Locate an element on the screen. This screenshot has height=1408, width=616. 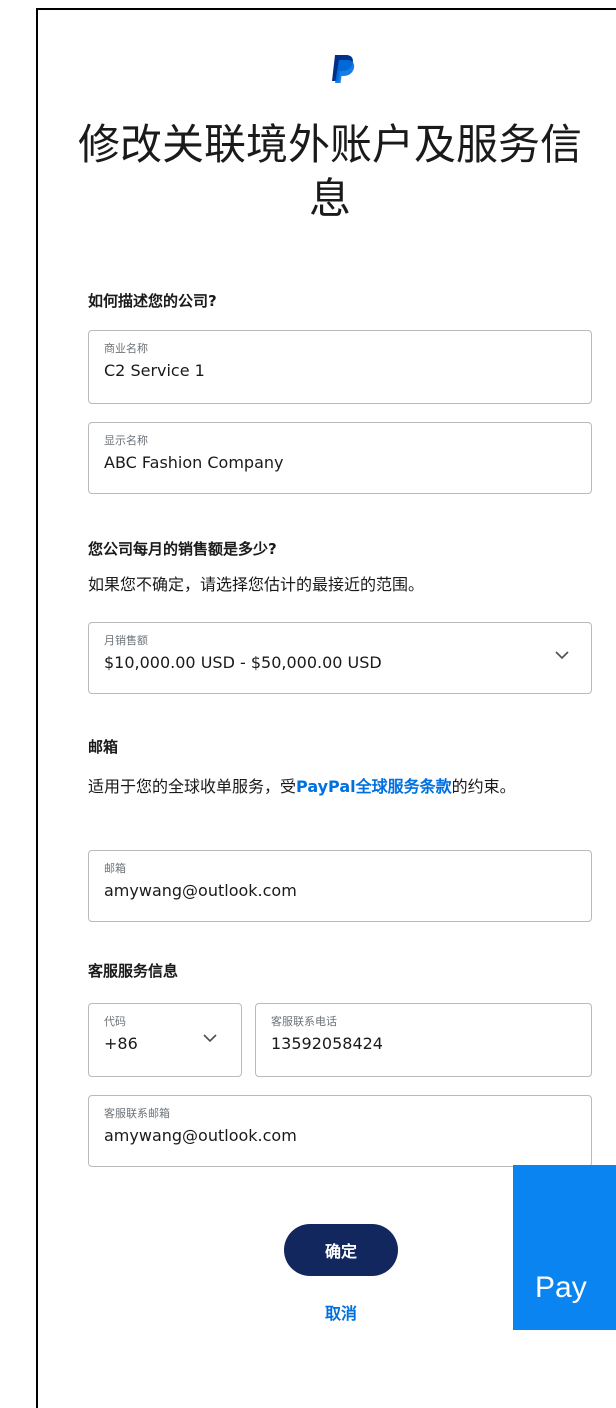
overlay-banner-text: Pay is located at coordinates (561, 1287).